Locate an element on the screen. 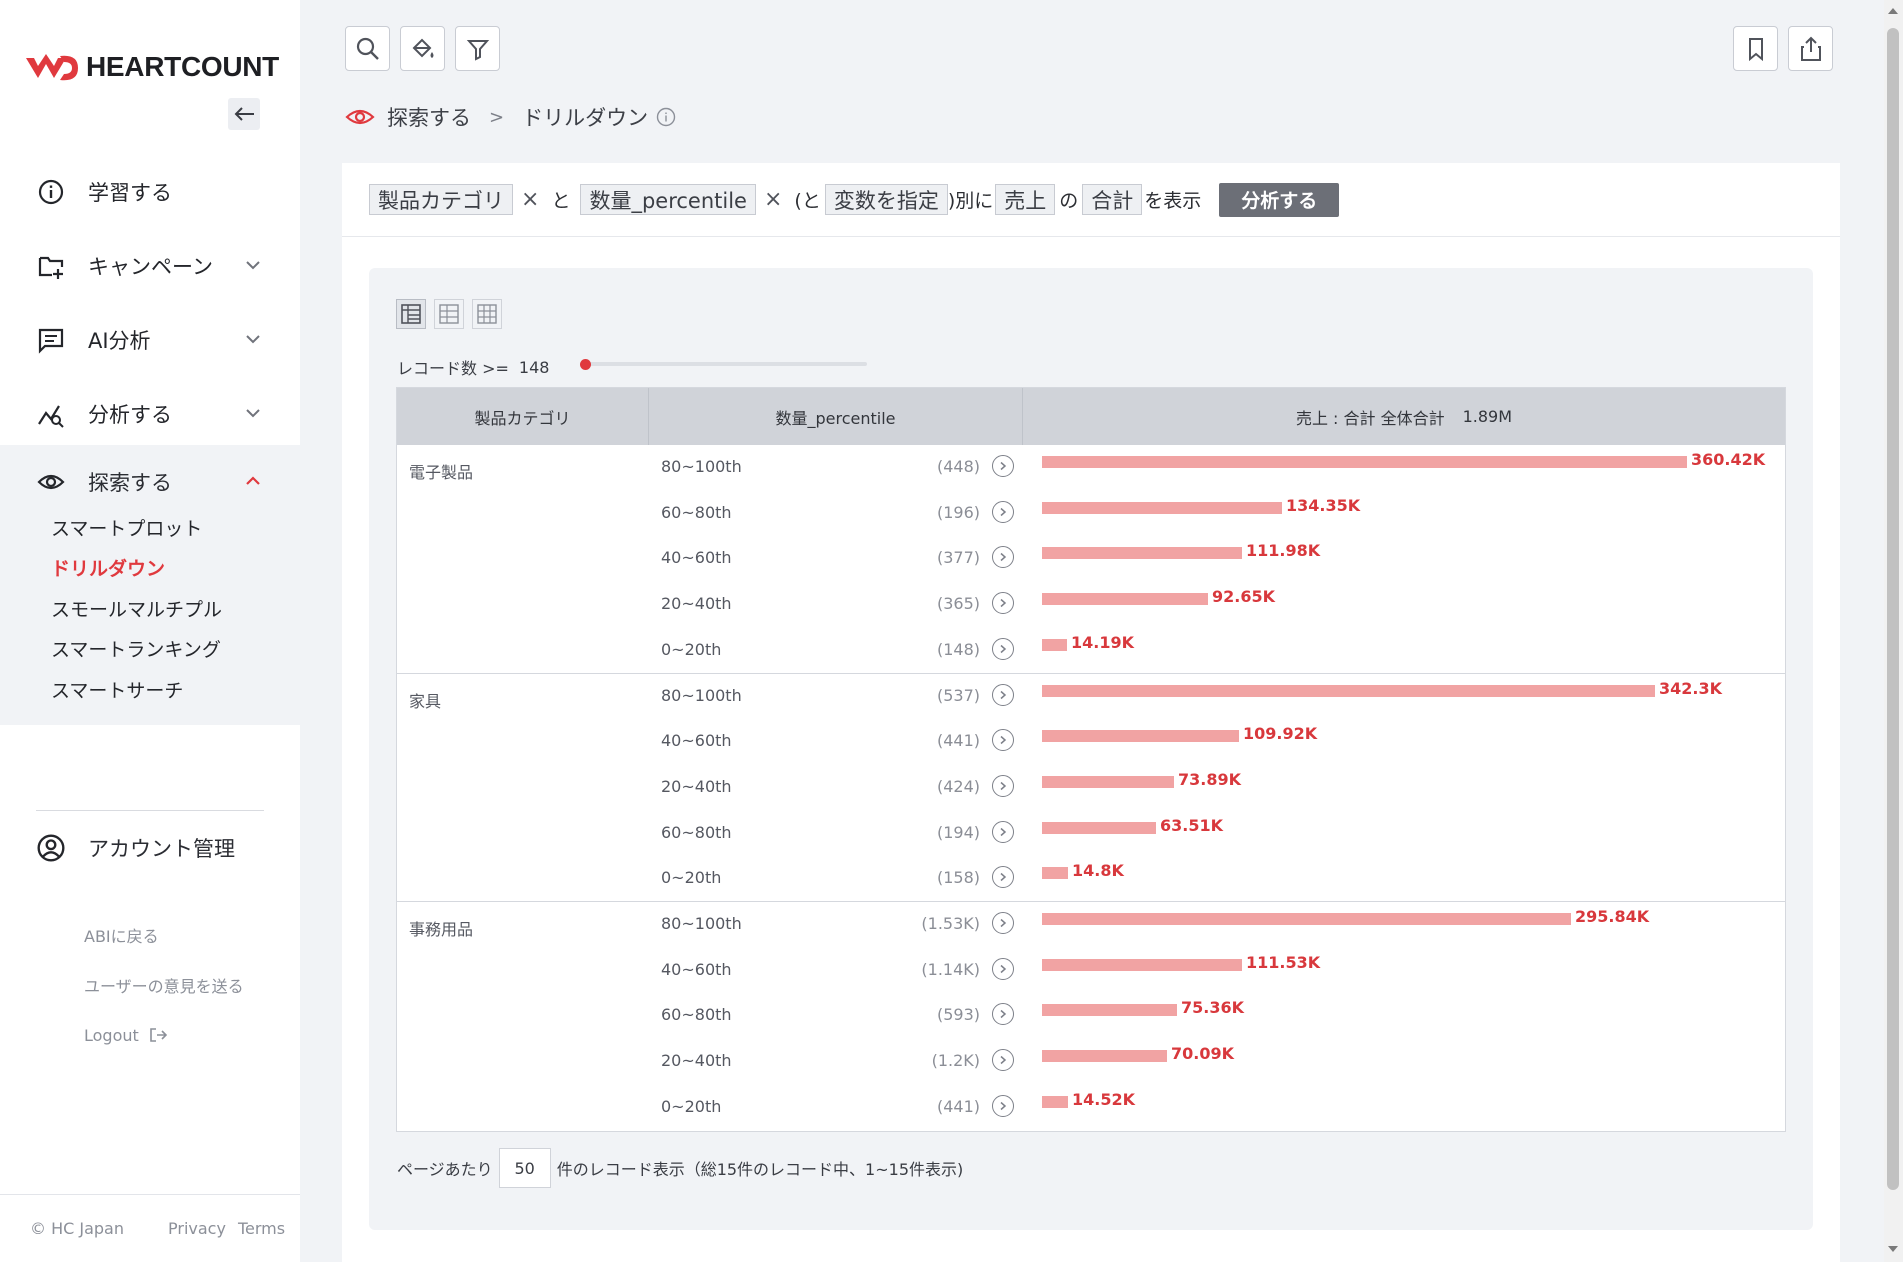  sidebar-links: ABIに戻る ユーザーの意見を送る Logout is located at coordinates (164, 985).